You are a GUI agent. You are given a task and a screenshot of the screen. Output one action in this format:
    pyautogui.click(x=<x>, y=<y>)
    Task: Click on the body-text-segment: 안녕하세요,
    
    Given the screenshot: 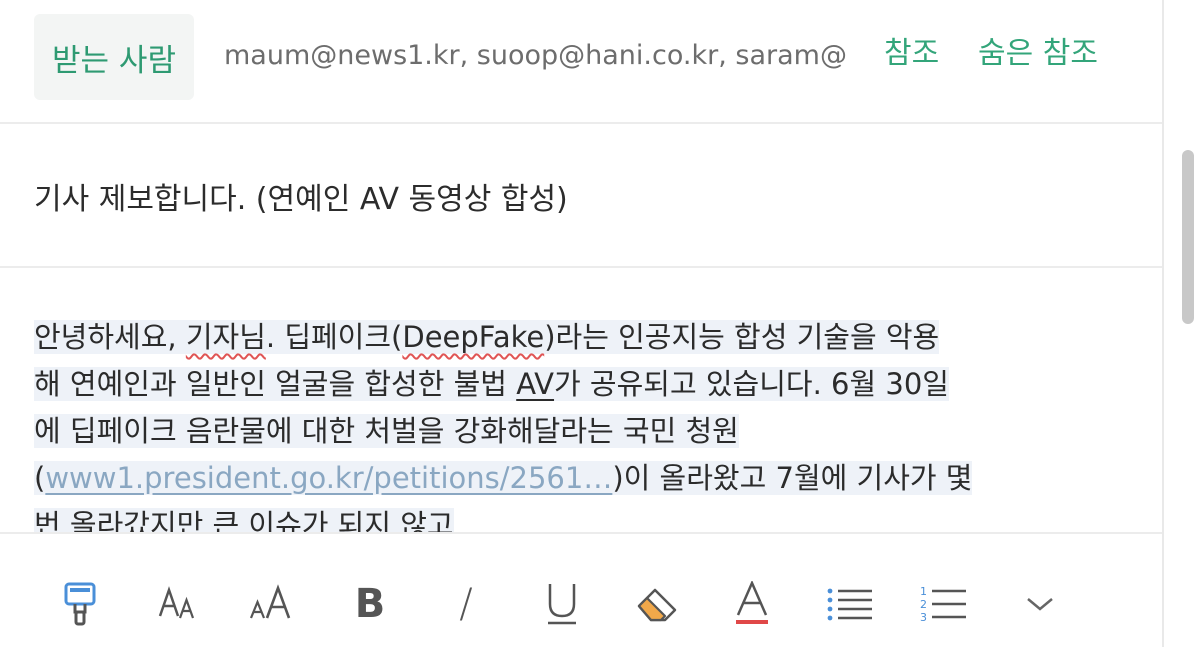 What is the action you would take?
    pyautogui.click(x=110, y=337)
    